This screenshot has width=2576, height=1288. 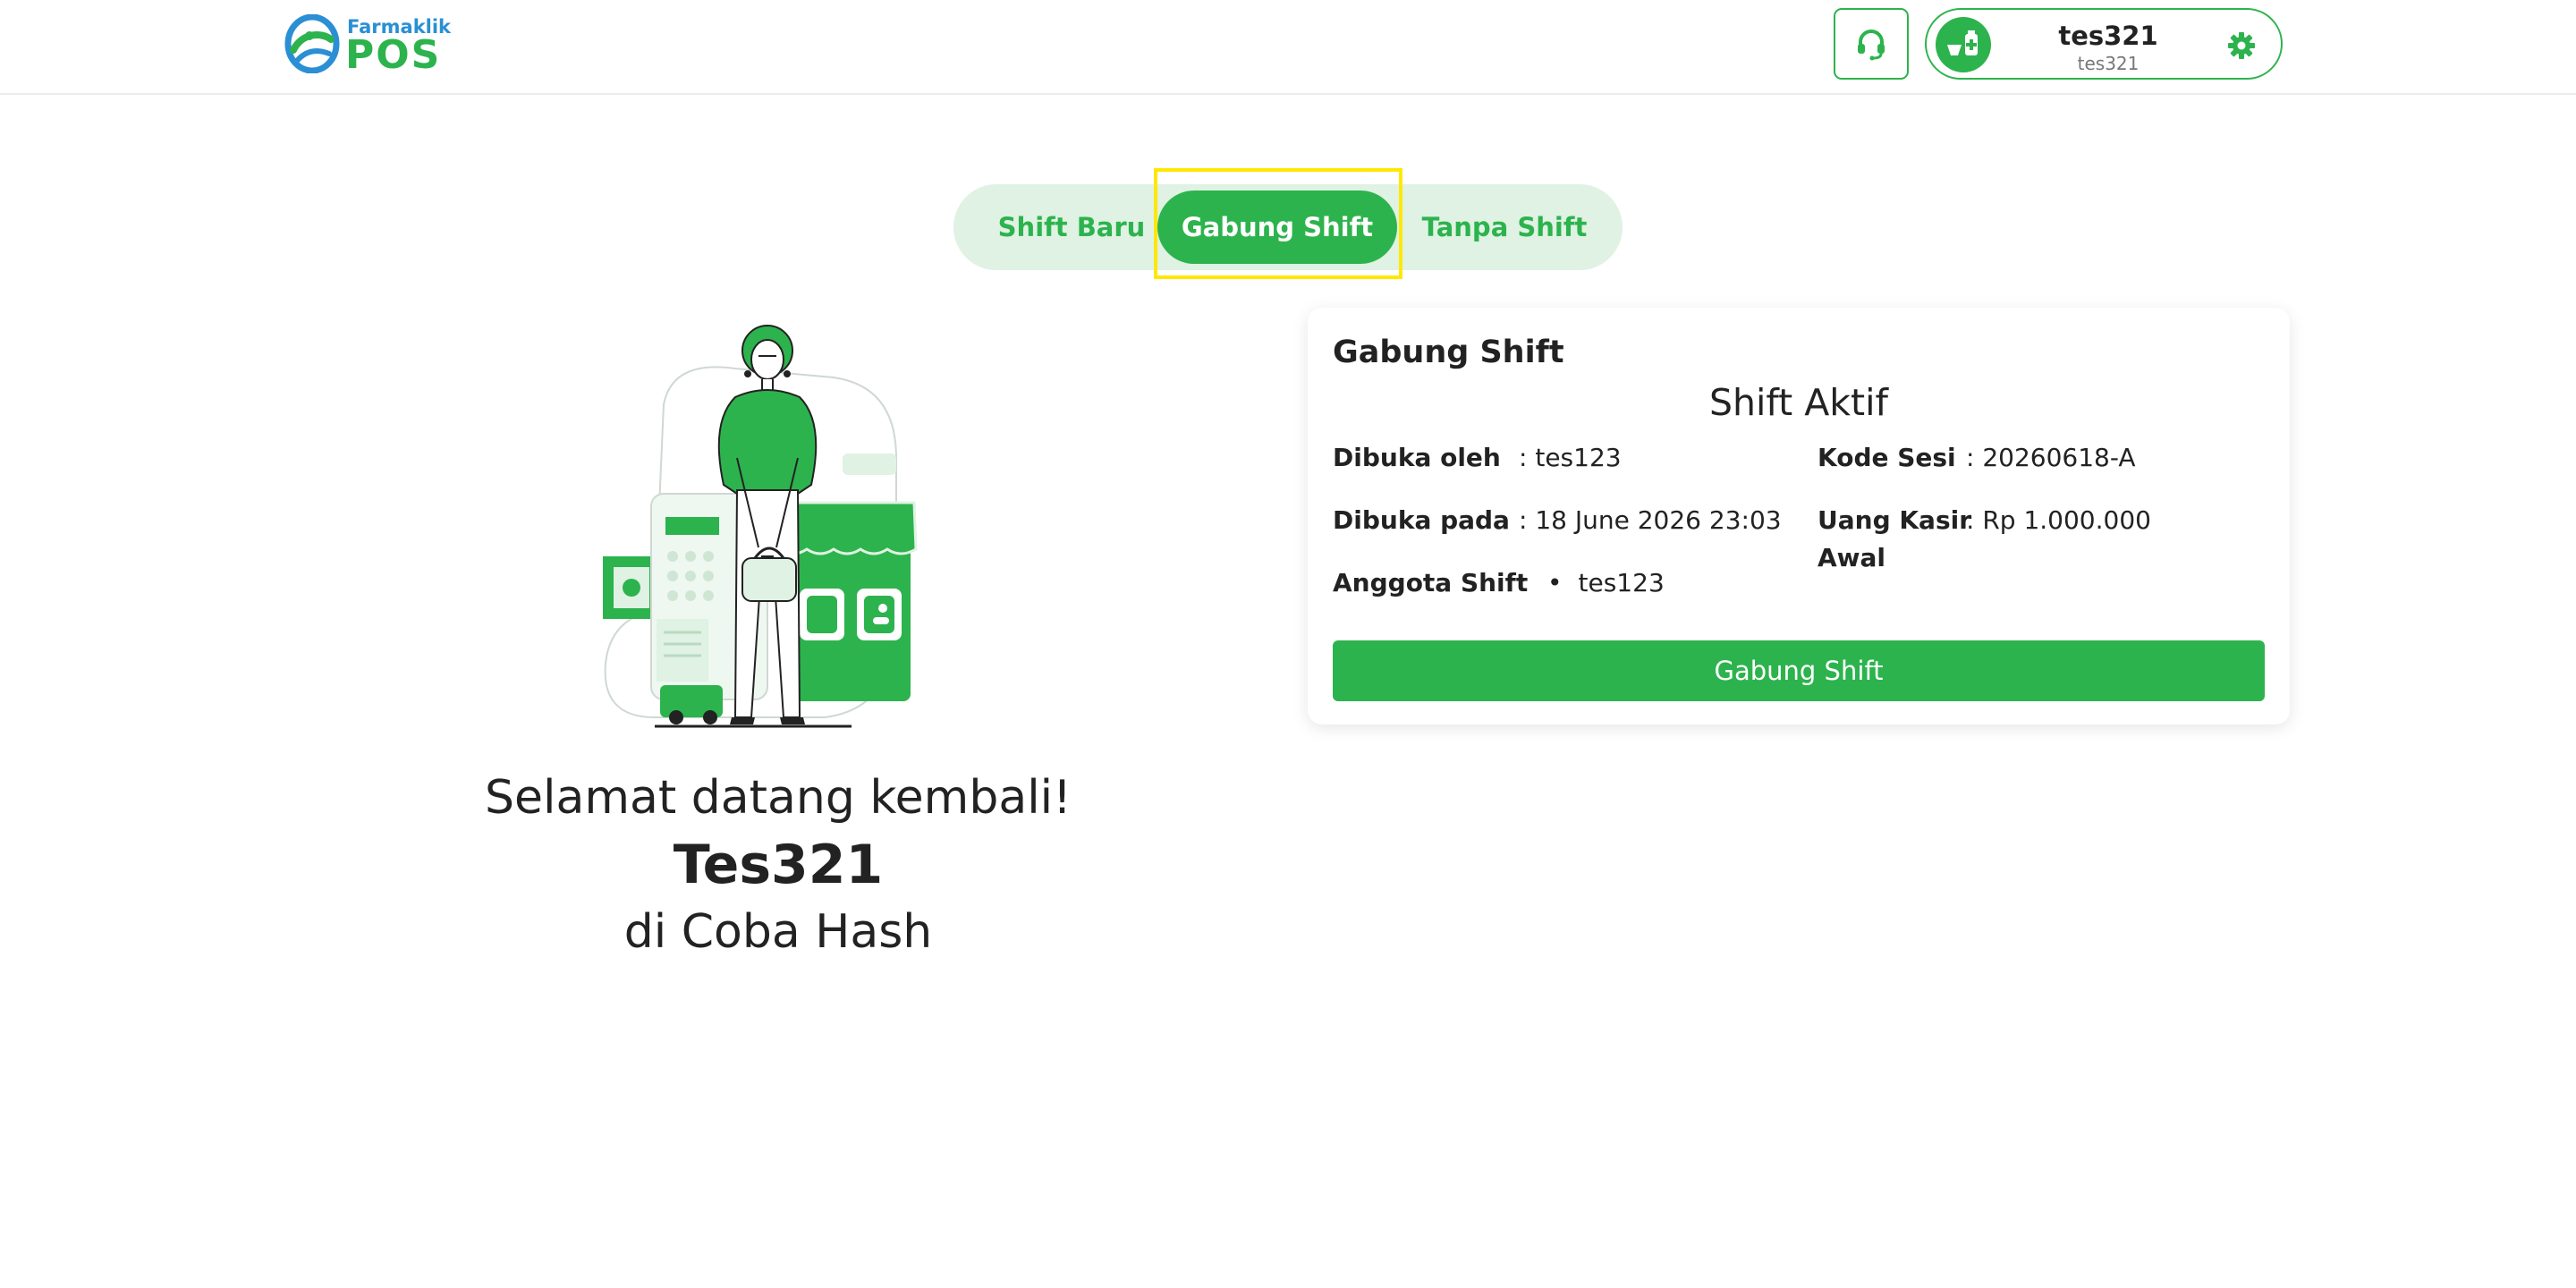 I want to click on farmaklik-pos-logo: Farmaklik POS, so click(x=369, y=46).